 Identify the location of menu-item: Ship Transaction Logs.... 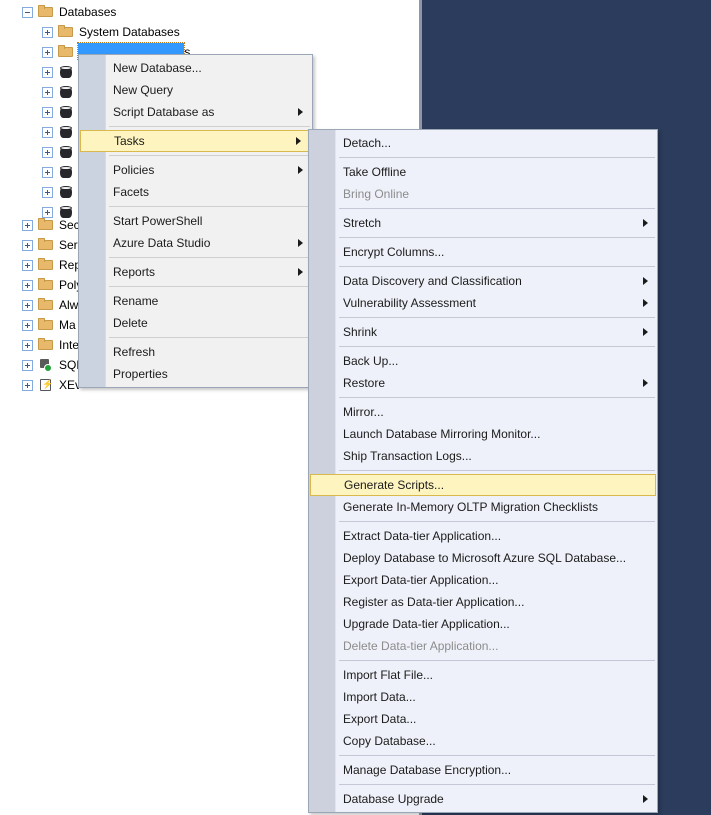
(483, 456).